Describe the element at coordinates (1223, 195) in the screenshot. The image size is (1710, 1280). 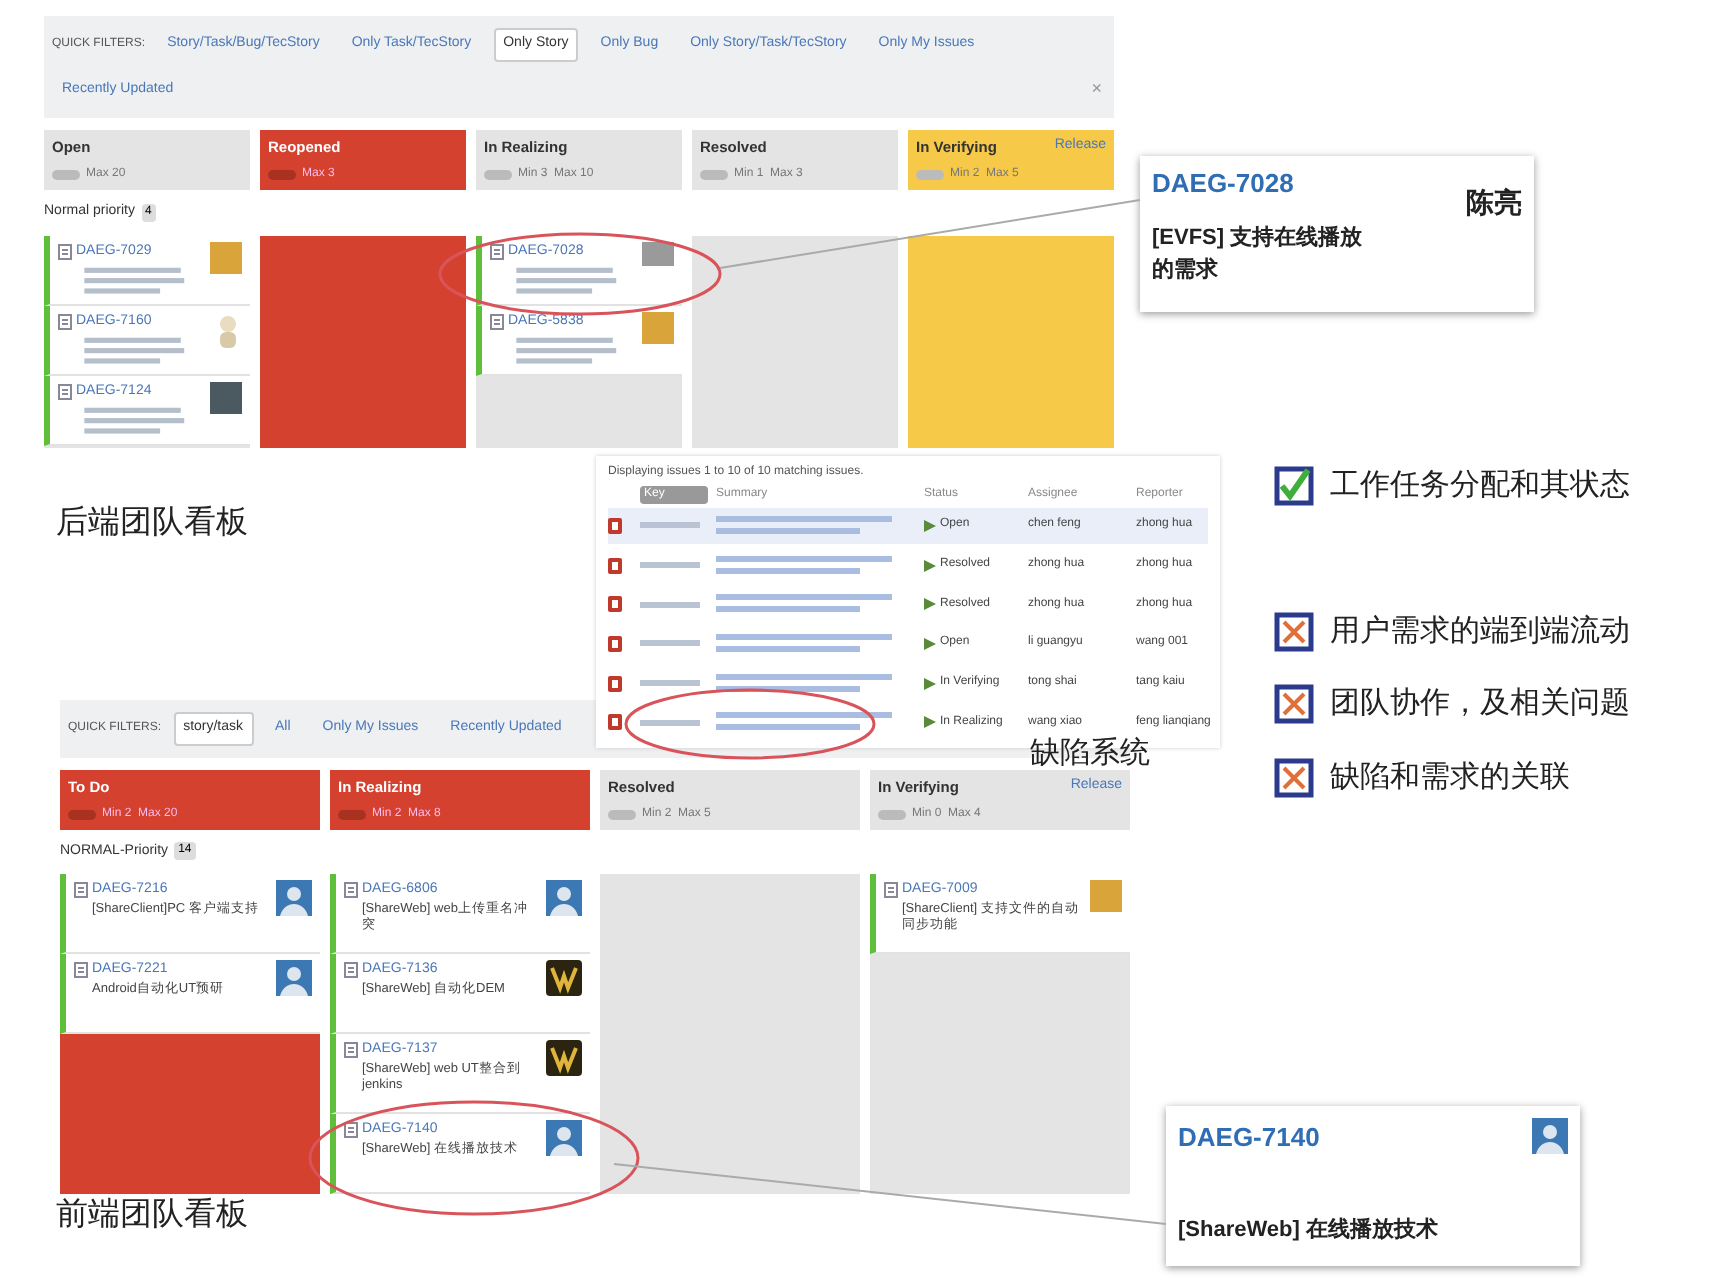
I see `callout-issue-key: DAEG-7028` at that location.